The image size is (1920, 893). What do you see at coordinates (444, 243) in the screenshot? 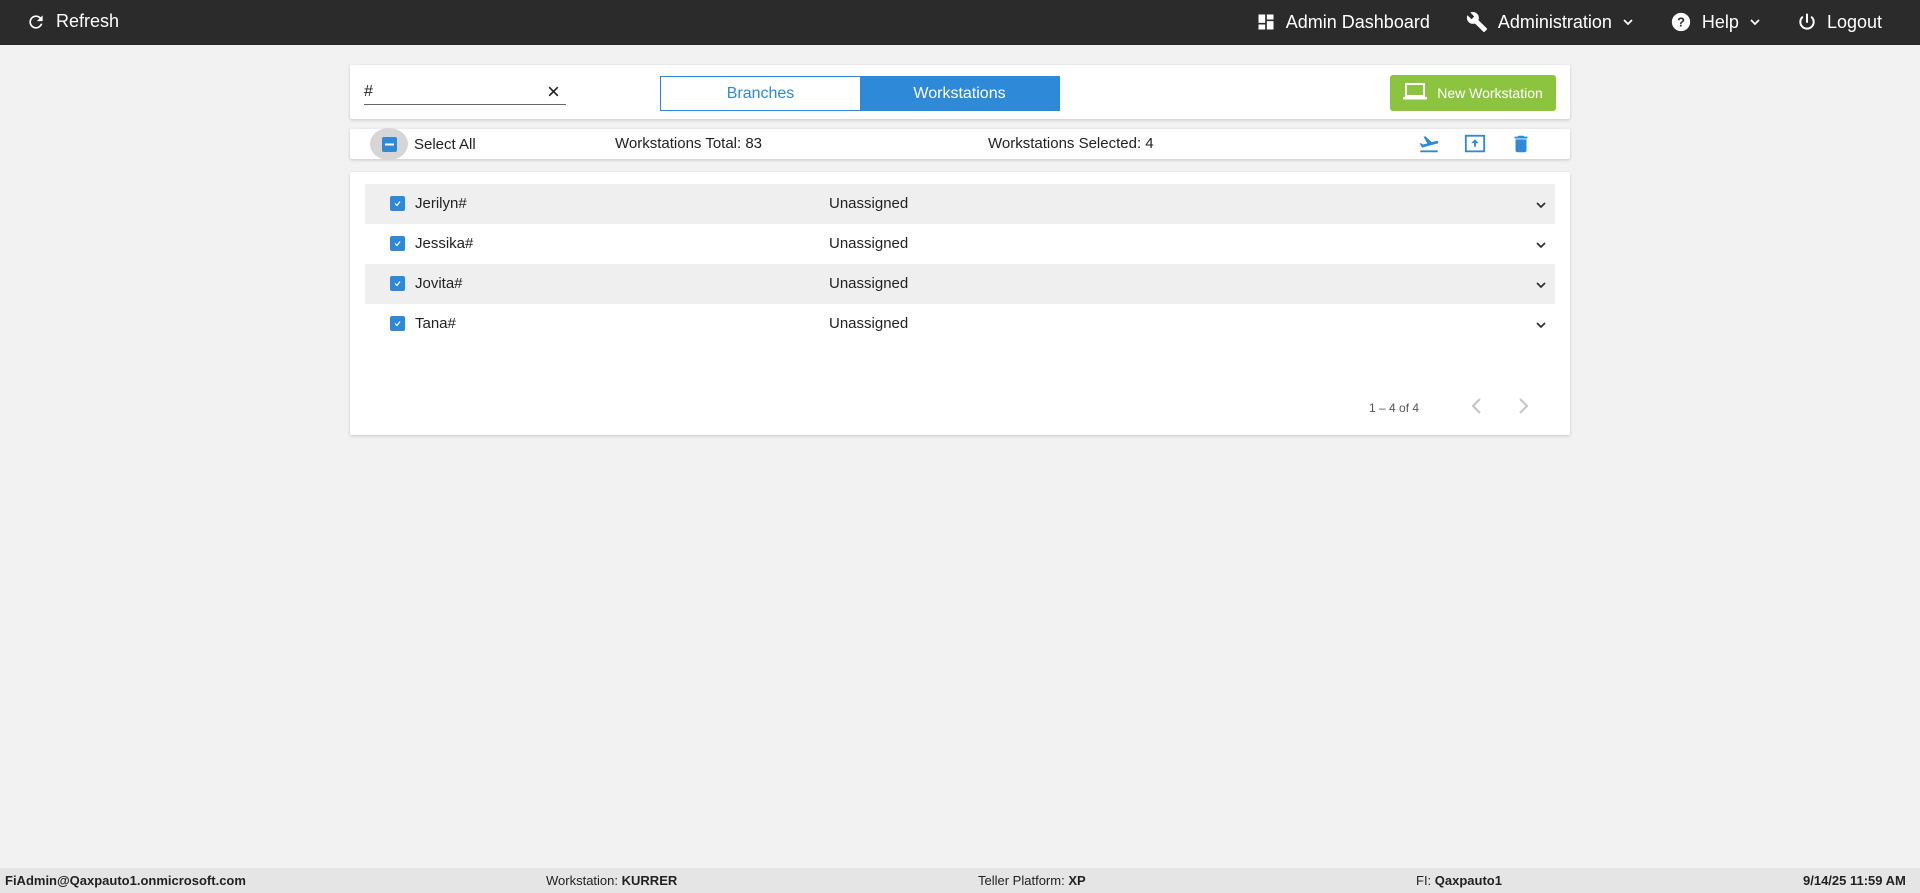
I see `workstation-name: Jessika#` at bounding box center [444, 243].